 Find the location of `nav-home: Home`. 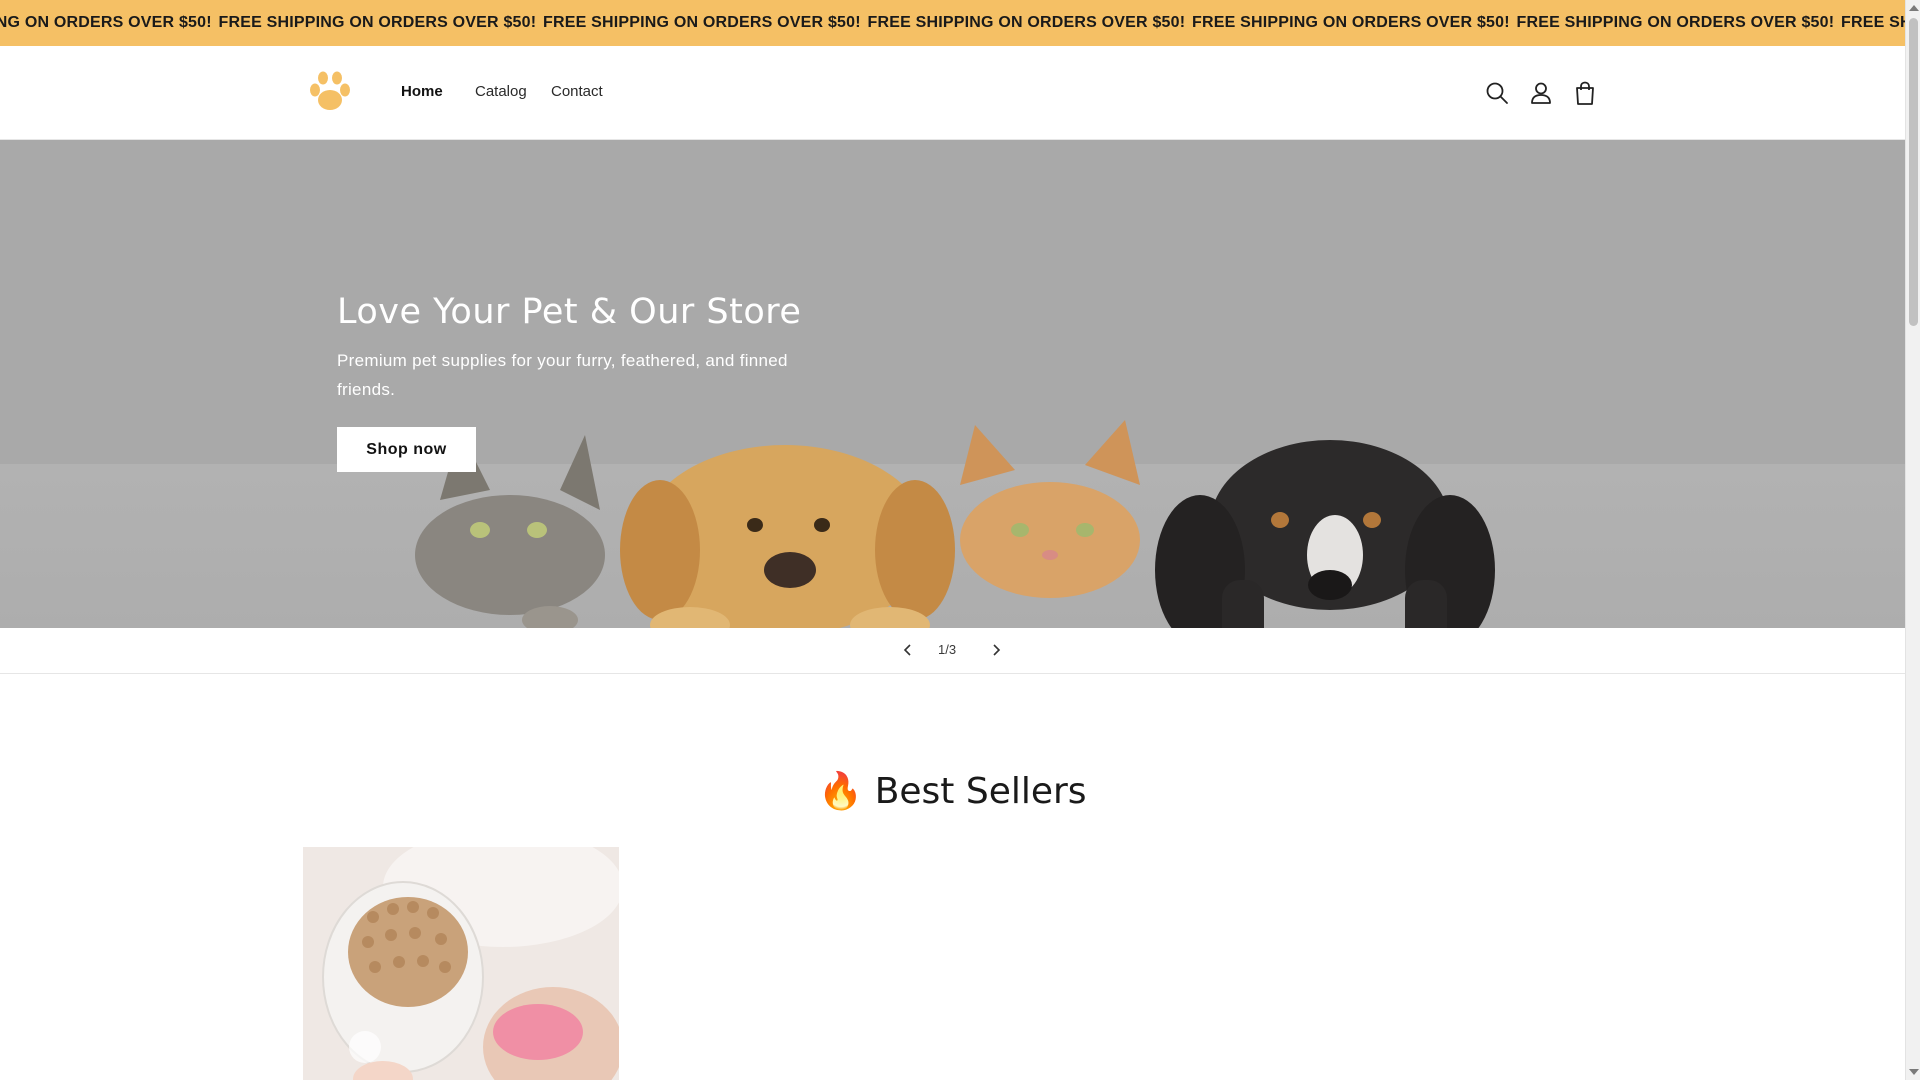

nav-home: Home is located at coordinates (422, 91).